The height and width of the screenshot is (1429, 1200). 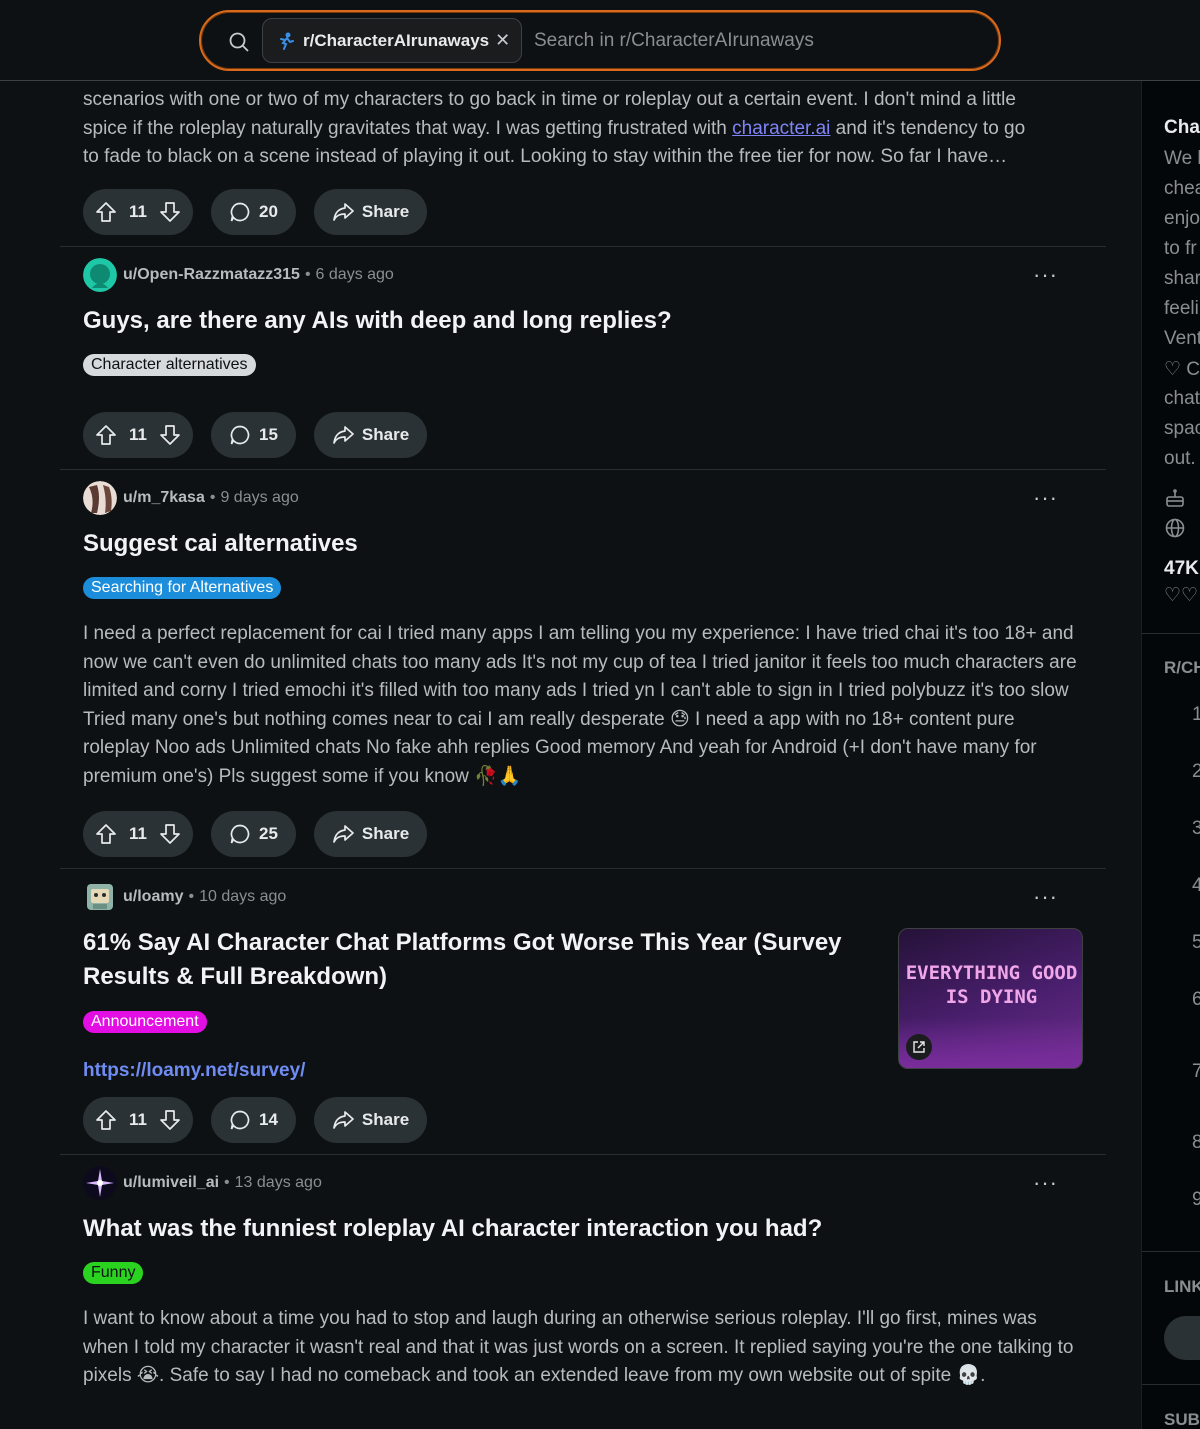 What do you see at coordinates (1182, 1419) in the screenshot?
I see `sub-heading: SUB` at bounding box center [1182, 1419].